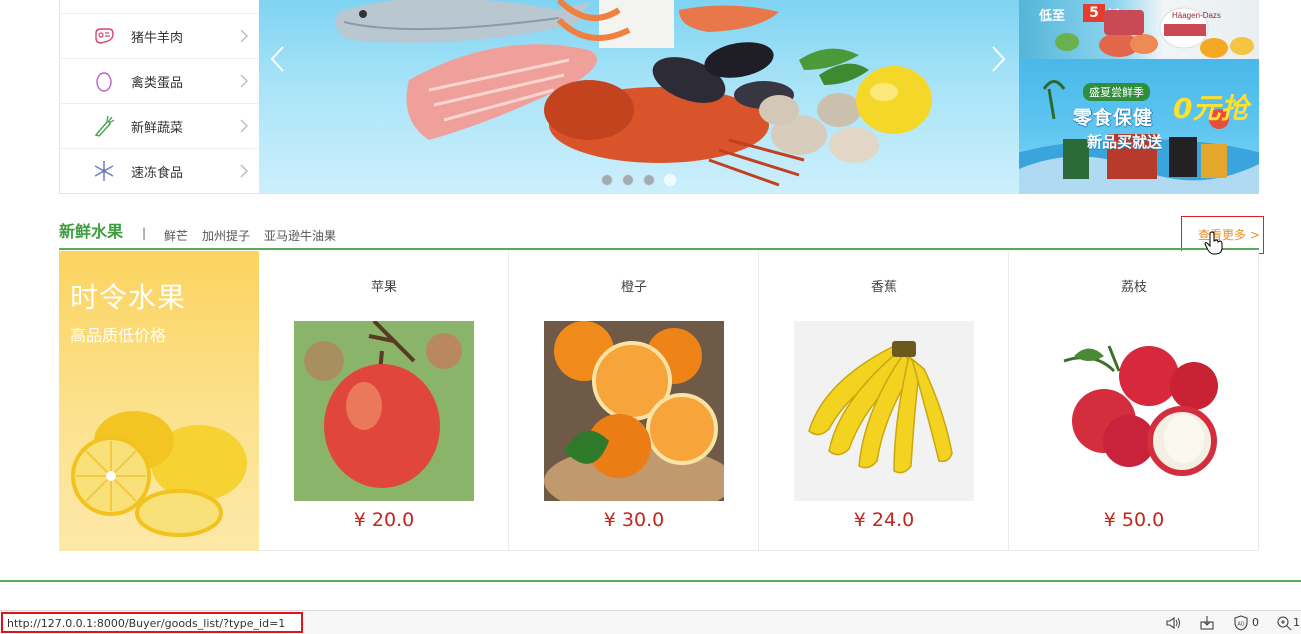 The image size is (1301, 634). What do you see at coordinates (1125, 142) in the screenshot?
I see `ad-subtitle: 新品买就送` at bounding box center [1125, 142].